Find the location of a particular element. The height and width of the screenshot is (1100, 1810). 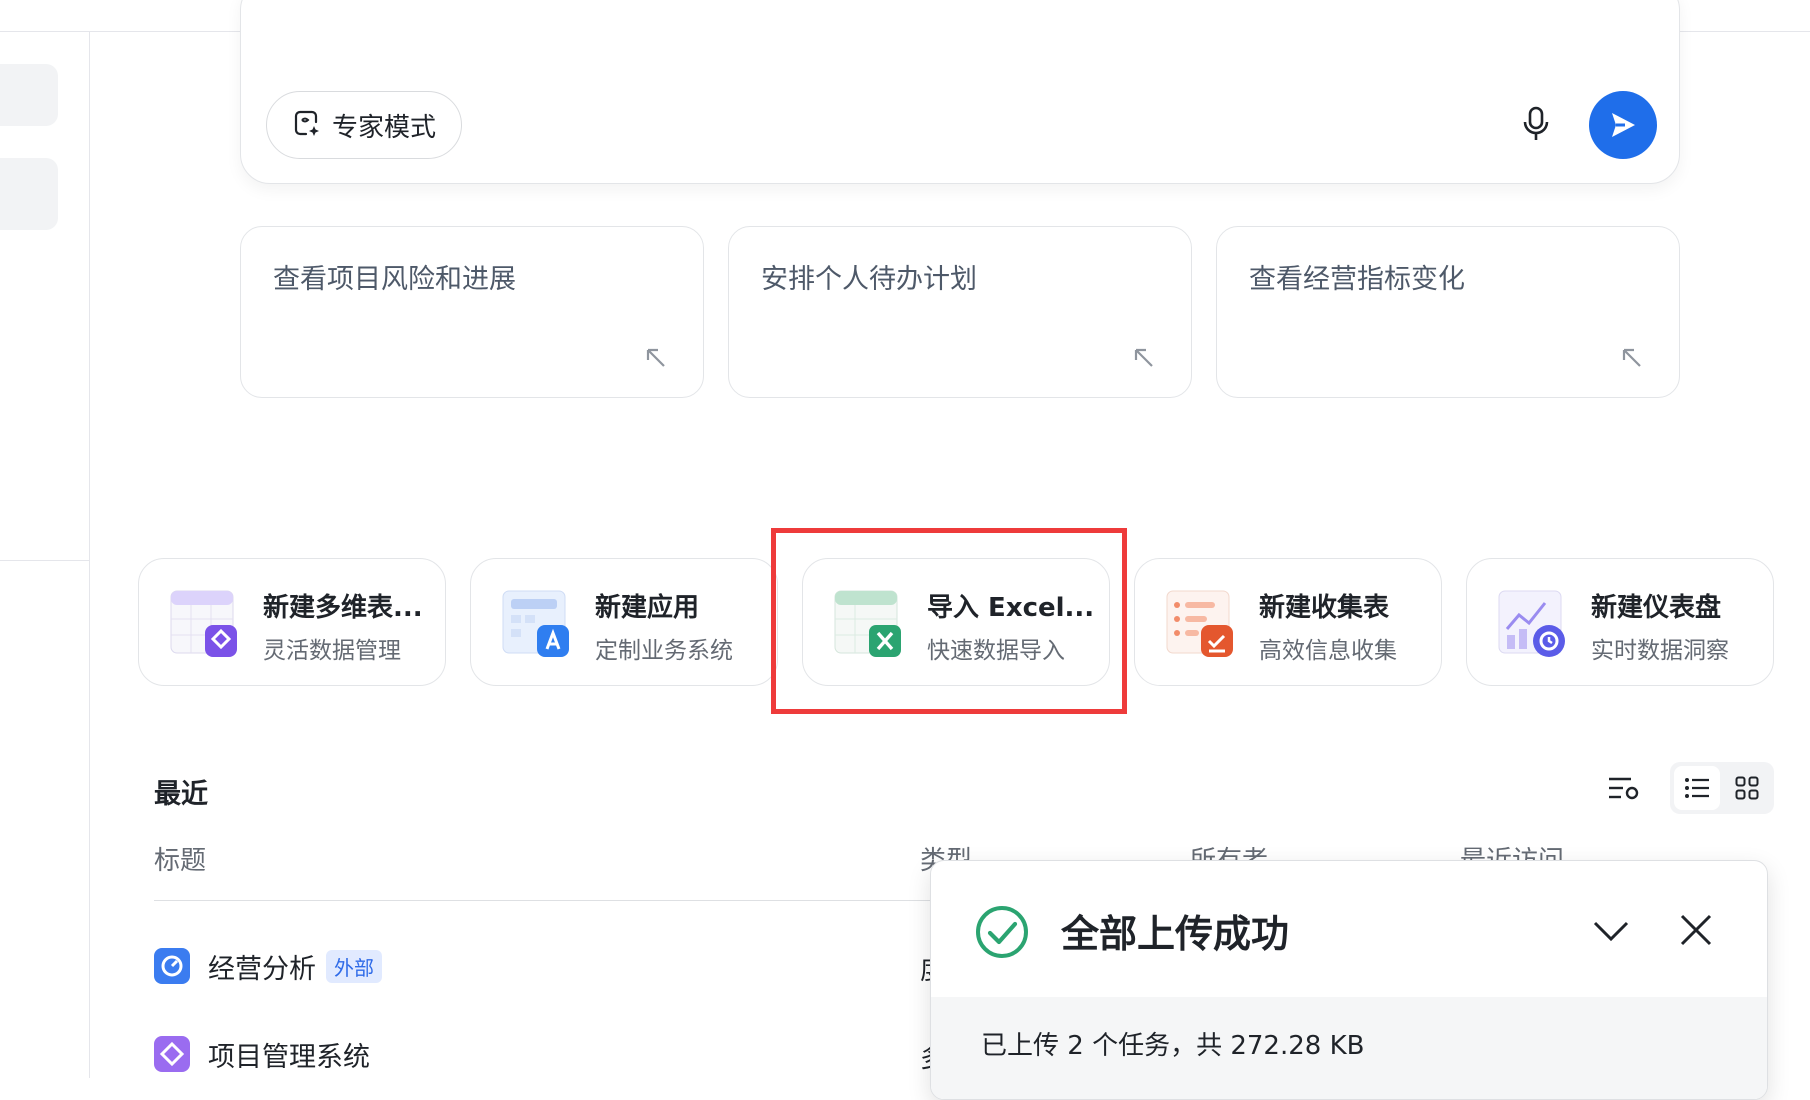

table-header-divider is located at coordinates (544, 900).